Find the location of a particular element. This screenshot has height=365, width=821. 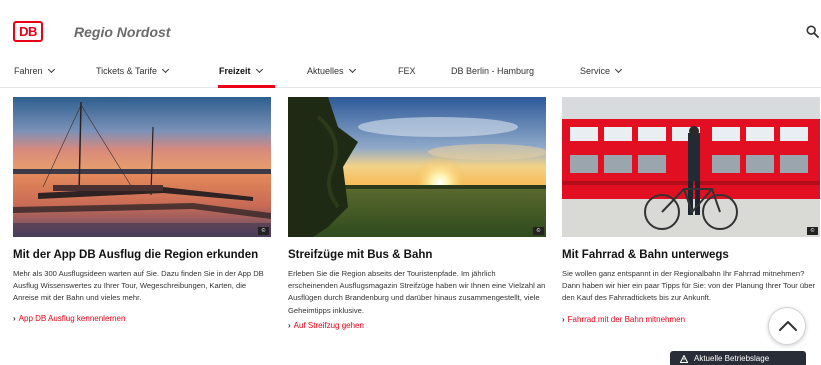

sunset-meadow-illustration is located at coordinates (417, 167).